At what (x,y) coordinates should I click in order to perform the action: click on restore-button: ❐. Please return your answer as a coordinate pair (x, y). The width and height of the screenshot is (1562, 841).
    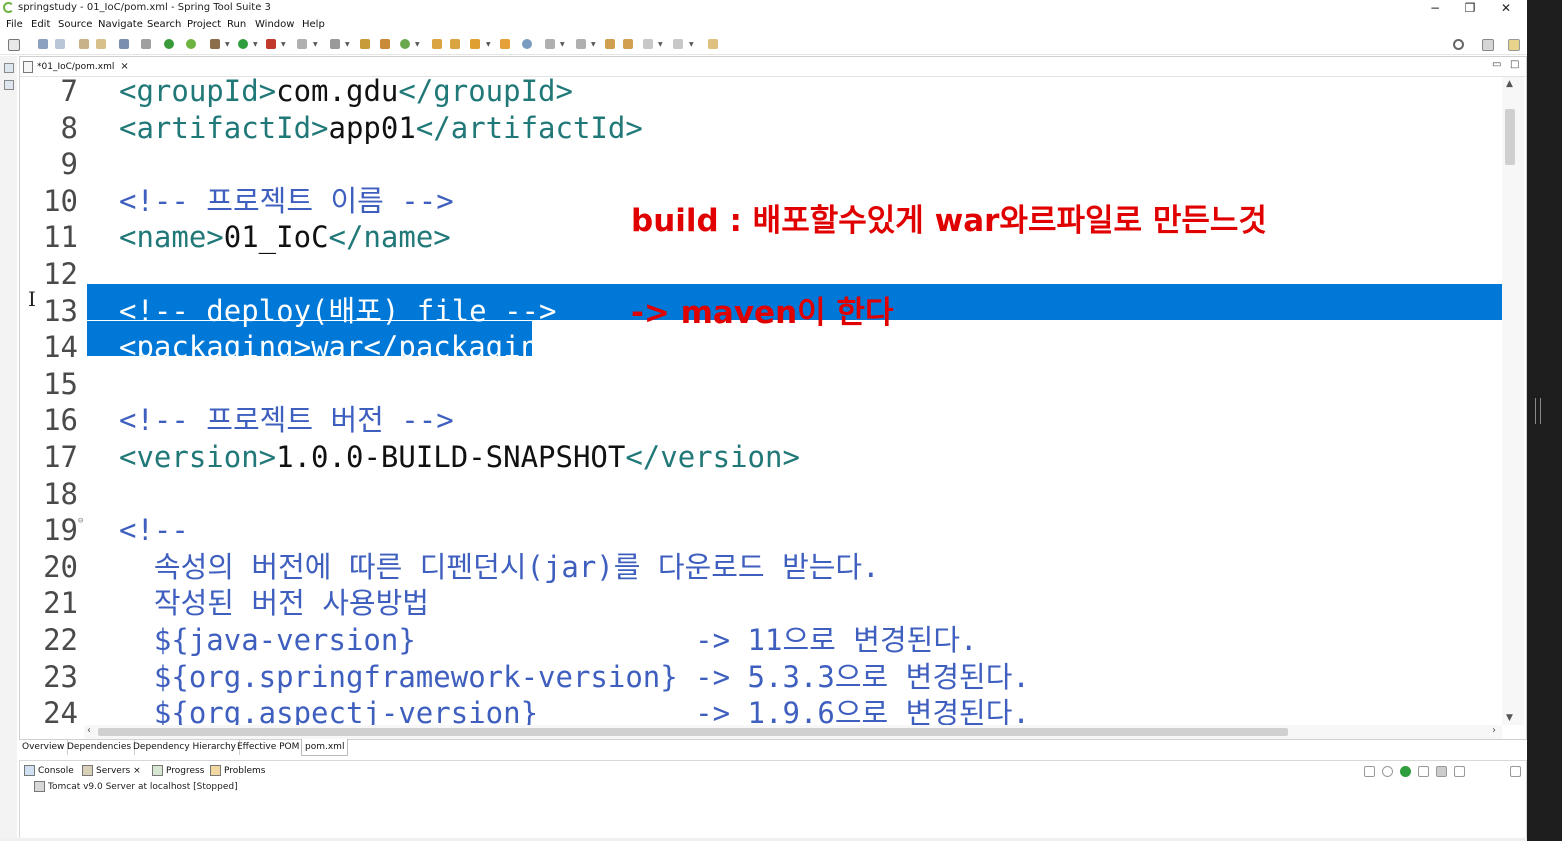
    Looking at the image, I should click on (1470, 8).